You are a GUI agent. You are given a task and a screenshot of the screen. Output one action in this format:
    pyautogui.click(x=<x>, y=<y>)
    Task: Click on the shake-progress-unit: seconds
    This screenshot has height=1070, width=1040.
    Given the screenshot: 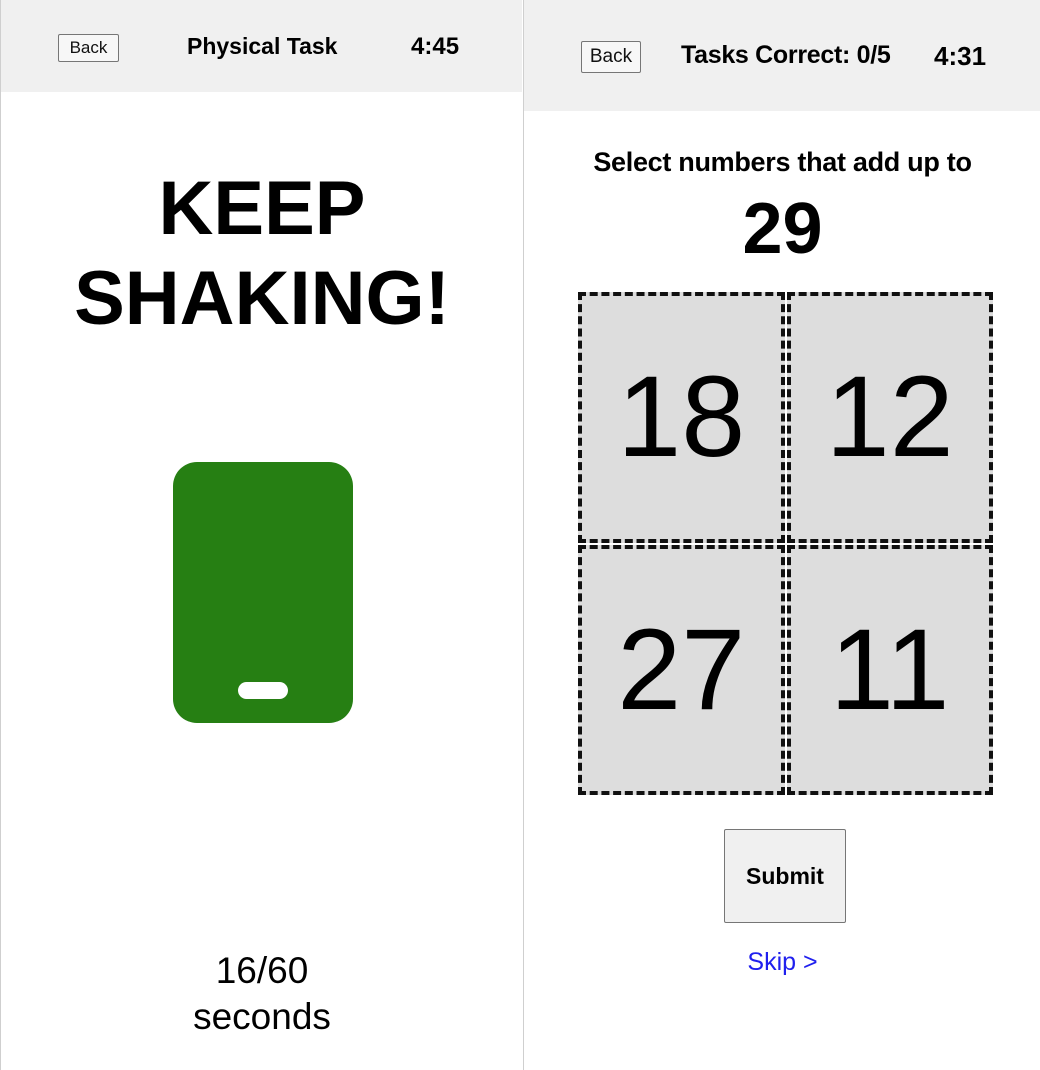 What is the action you would take?
    pyautogui.click(x=262, y=1016)
    